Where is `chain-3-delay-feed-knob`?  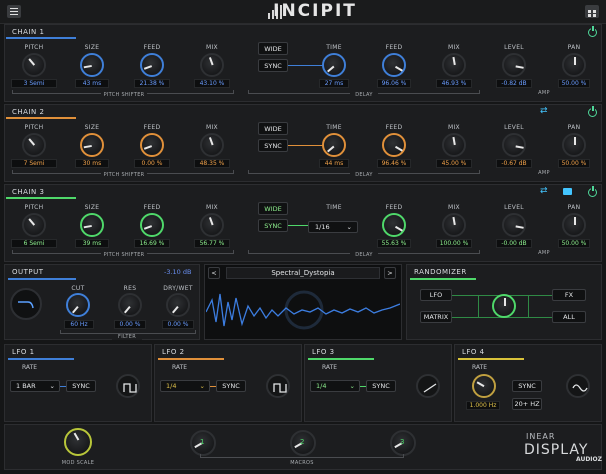
chain-3-delay-feed-knob is located at coordinates (394, 225).